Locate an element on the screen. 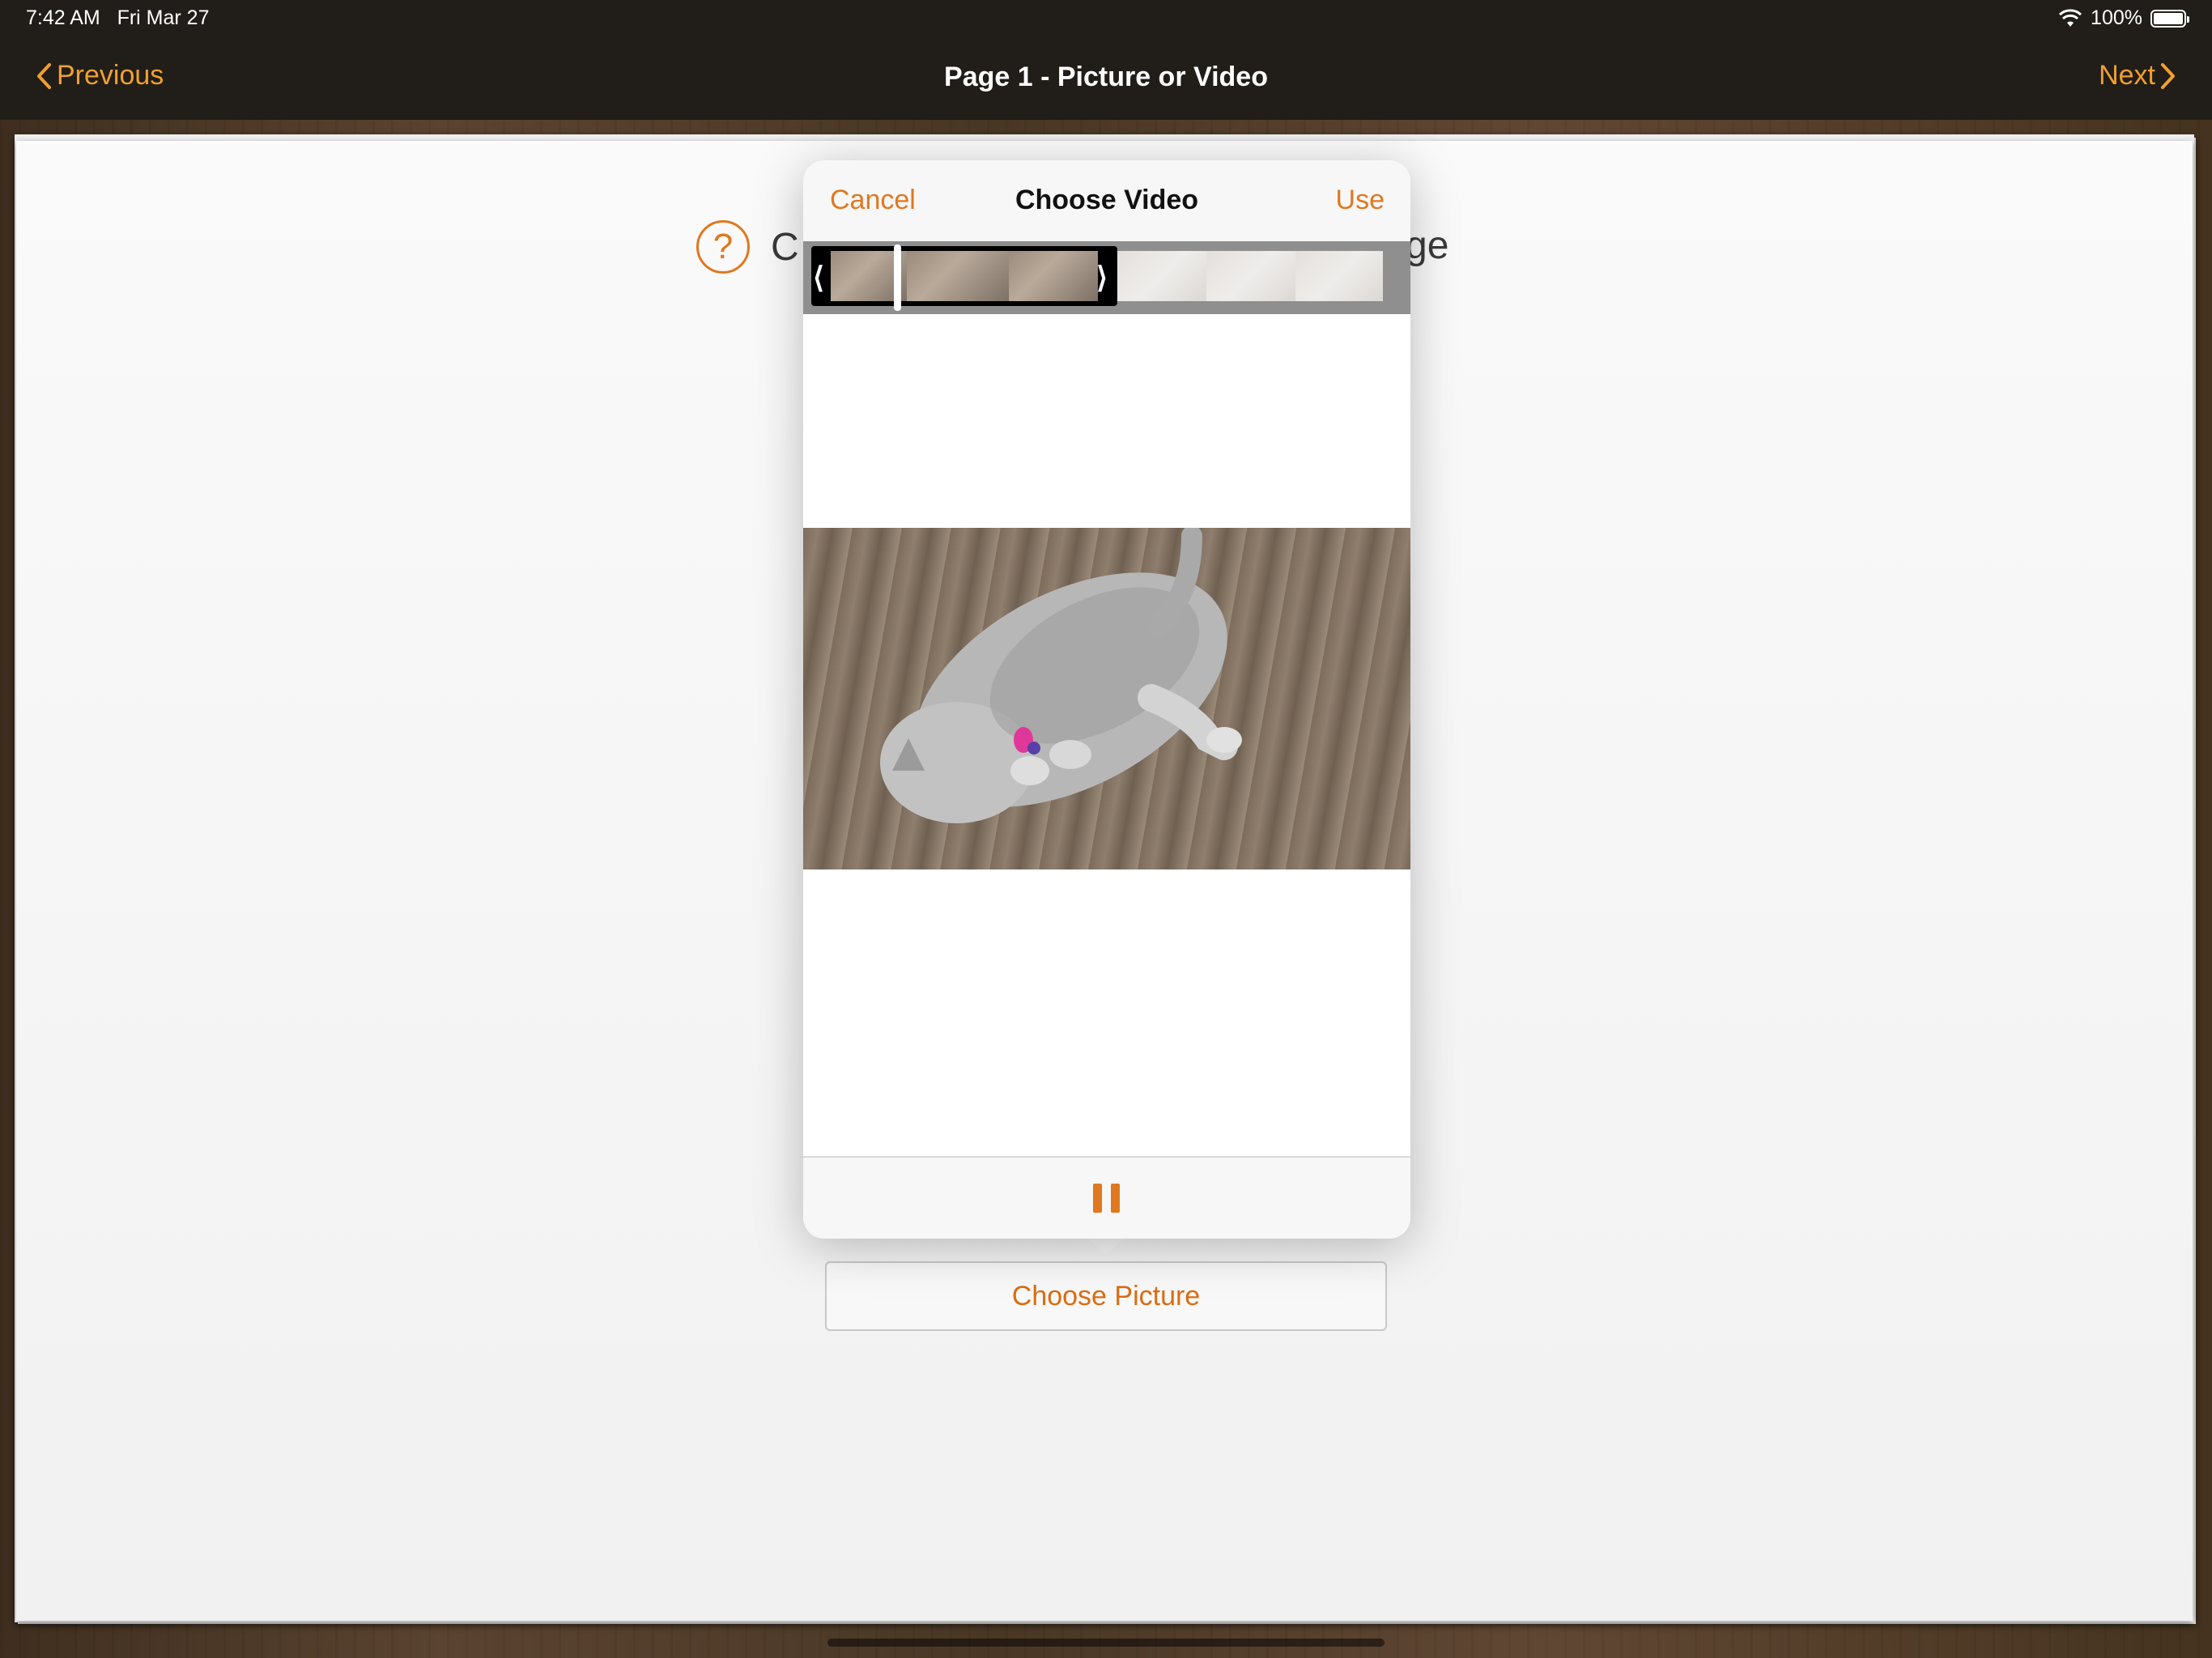 This screenshot has height=1658, width=2212. popover-header: Cancel Choose Video Use is located at coordinates (1106, 200).